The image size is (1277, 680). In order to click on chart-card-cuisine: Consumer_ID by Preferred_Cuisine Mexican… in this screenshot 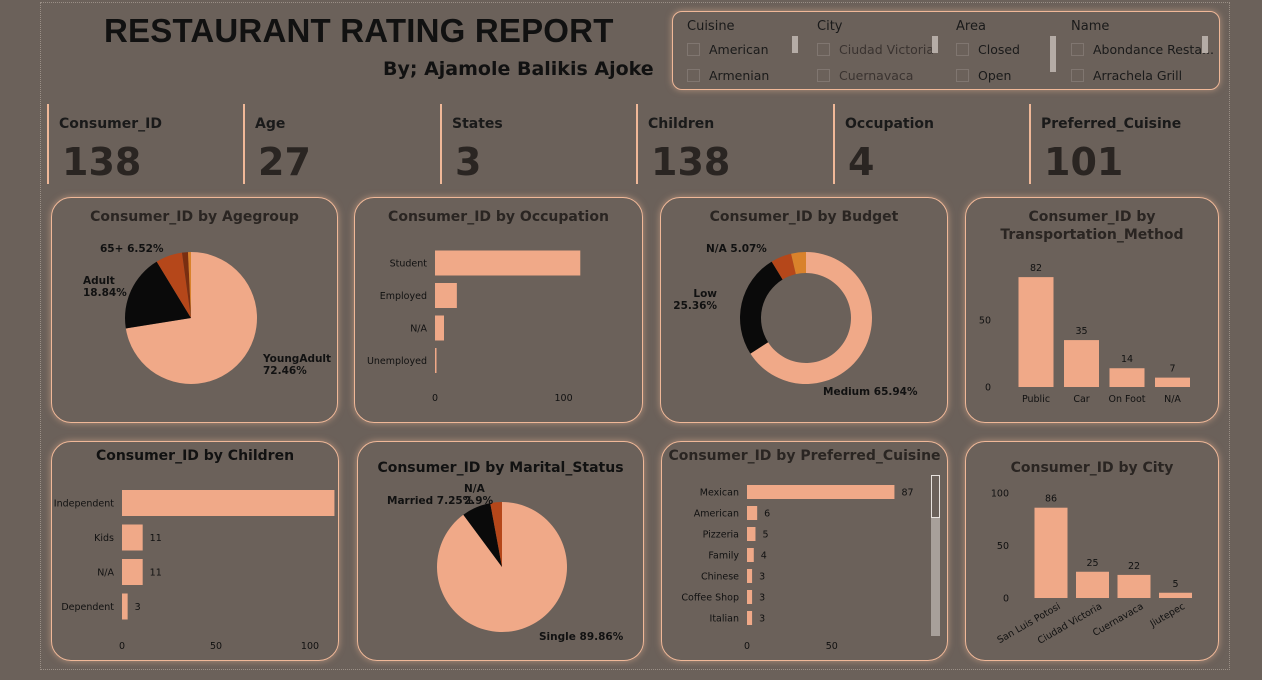, I will do `click(804, 551)`.